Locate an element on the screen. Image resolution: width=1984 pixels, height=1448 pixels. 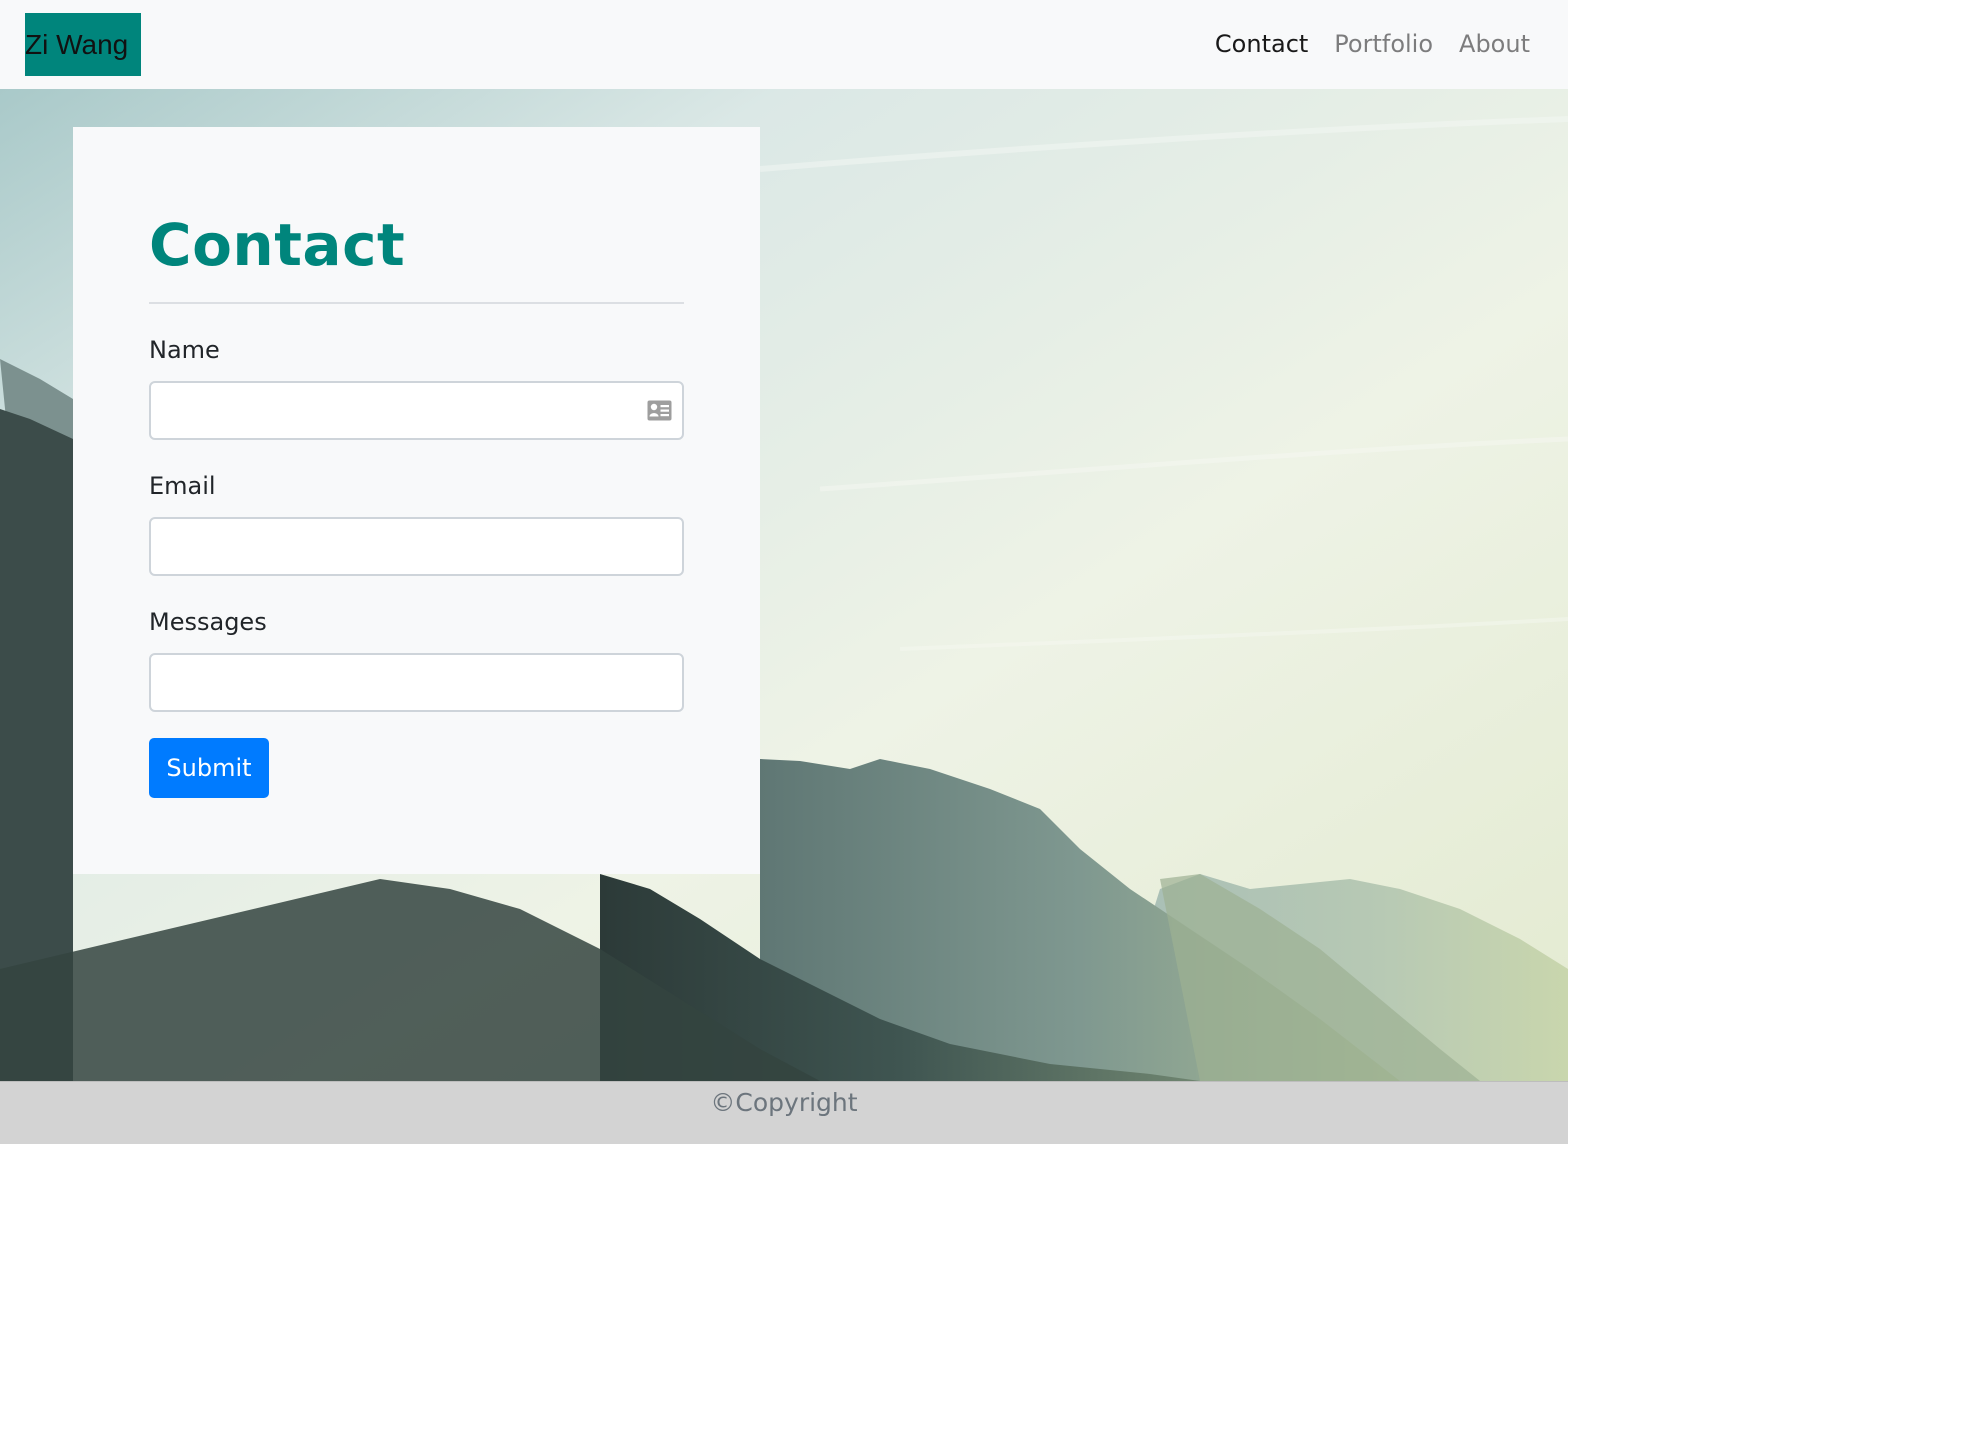
name-field-wrapper is located at coordinates (416, 410).